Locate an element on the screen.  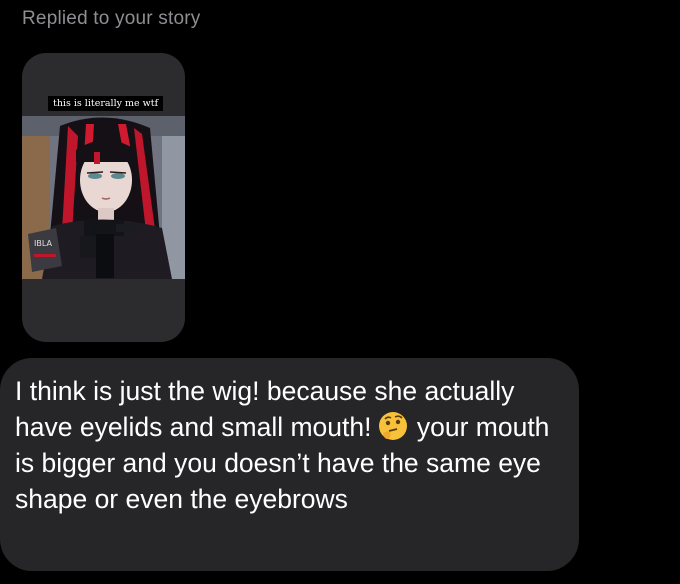
story-image: IBLA is located at coordinates (103, 197).